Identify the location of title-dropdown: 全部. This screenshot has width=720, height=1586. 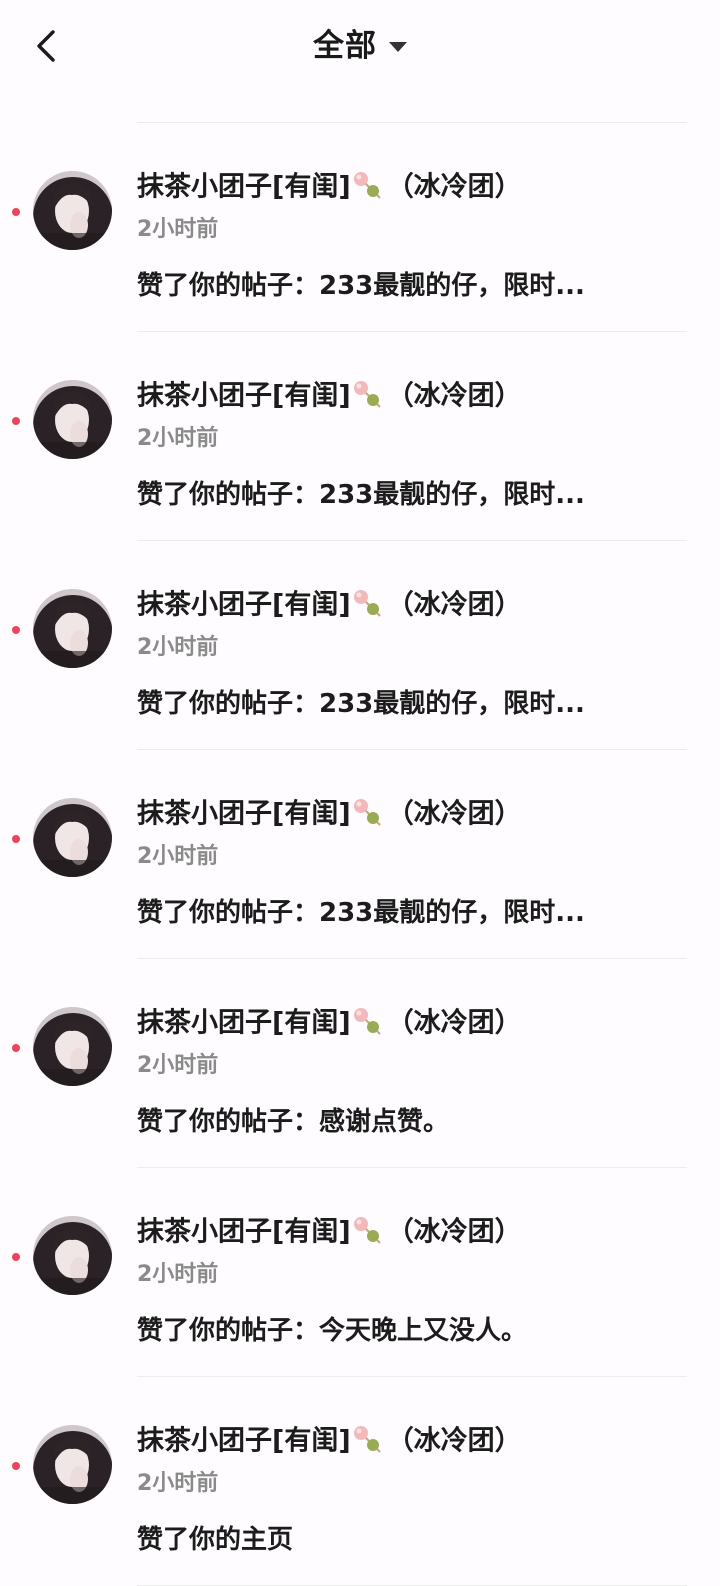
(360, 45).